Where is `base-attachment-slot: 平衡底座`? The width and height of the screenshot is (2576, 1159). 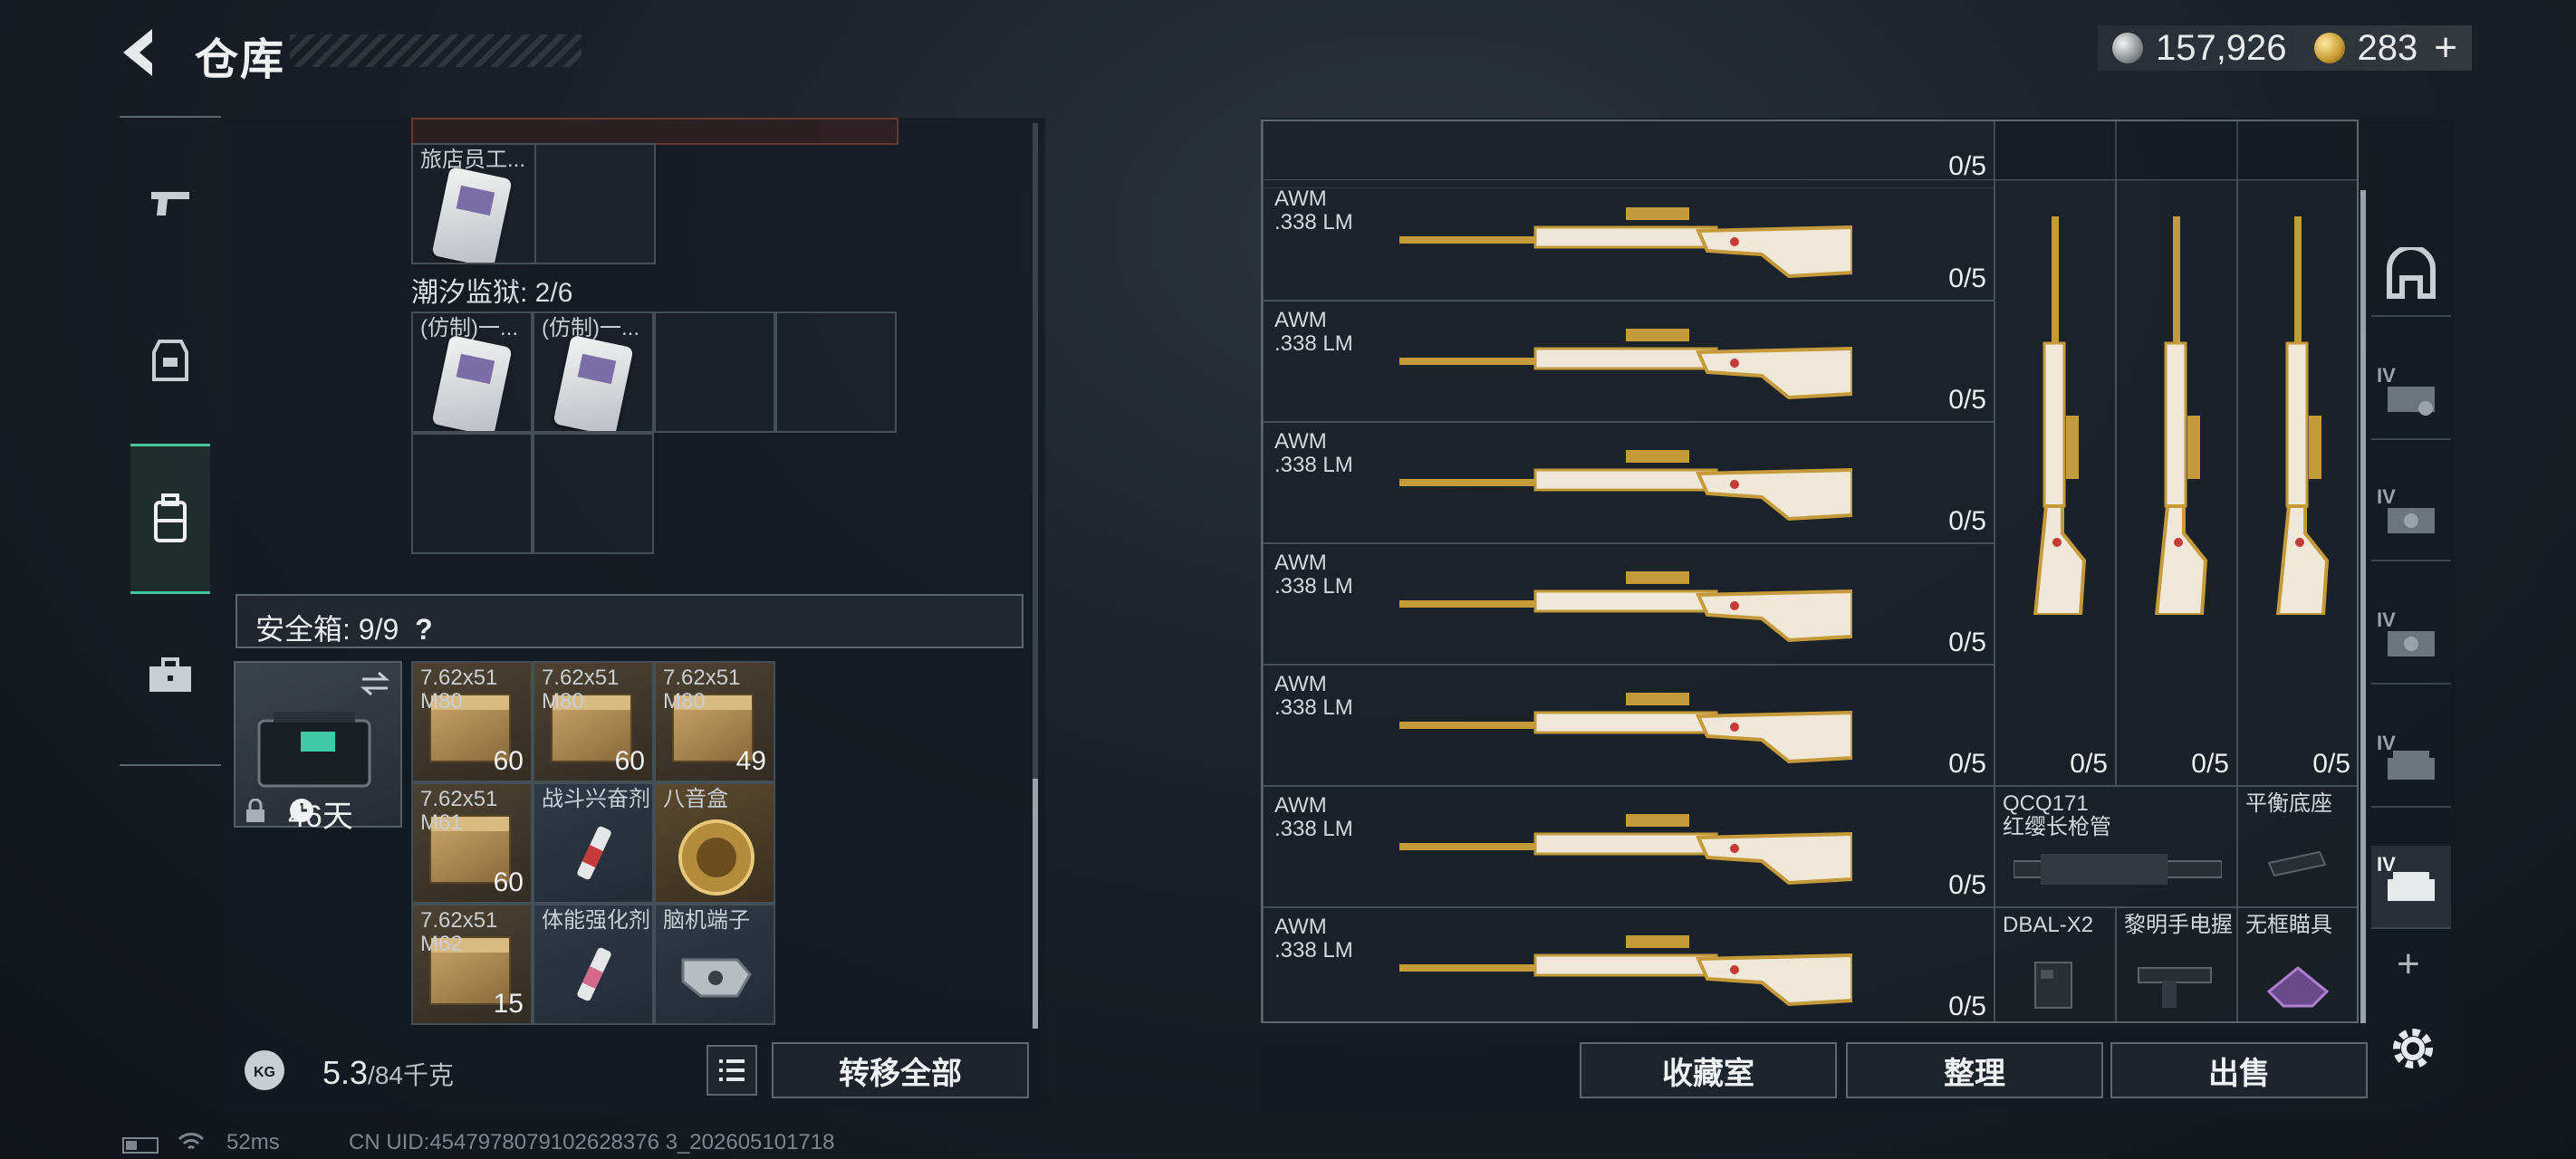 base-attachment-slot: 平衡底座 is located at coordinates (2297, 846).